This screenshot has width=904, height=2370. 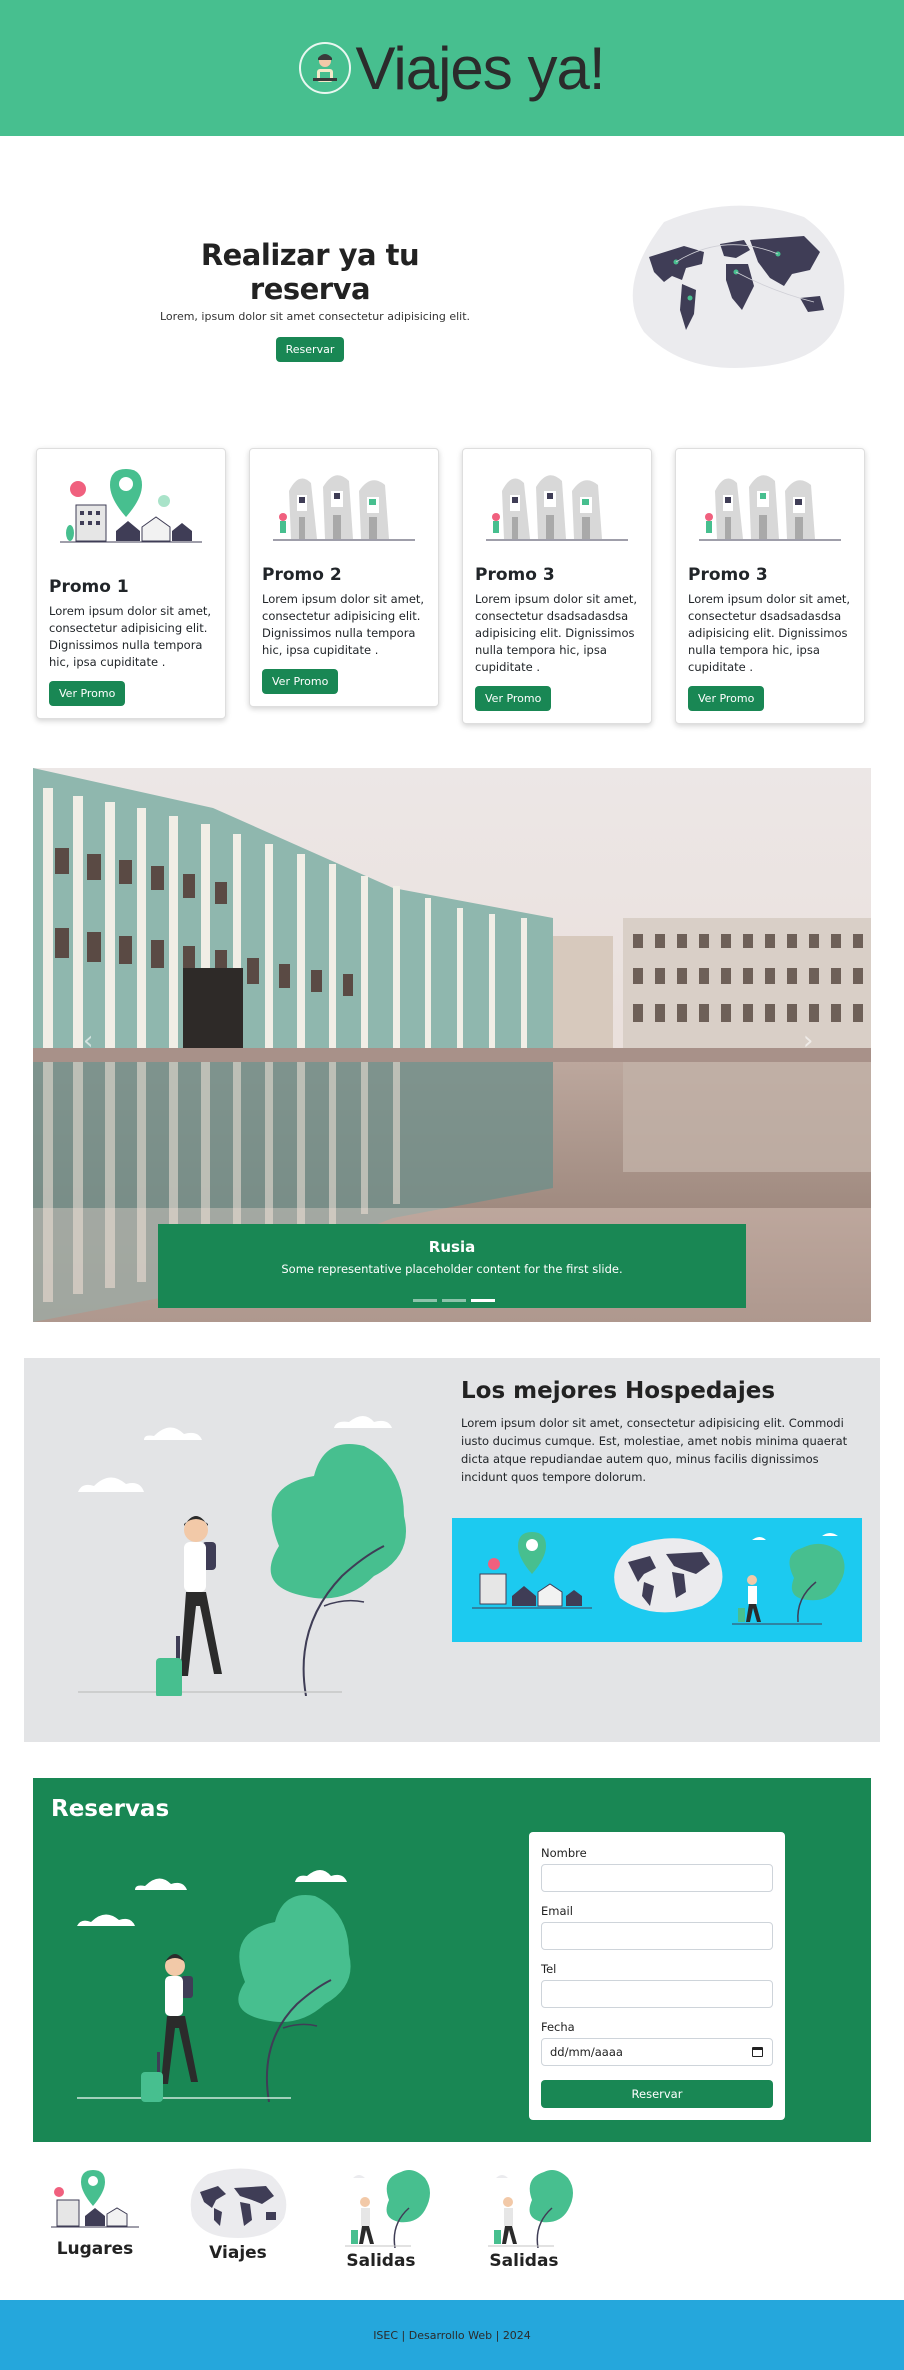 What do you see at coordinates (110, 1809) in the screenshot?
I see `reservas-title: Reservas` at bounding box center [110, 1809].